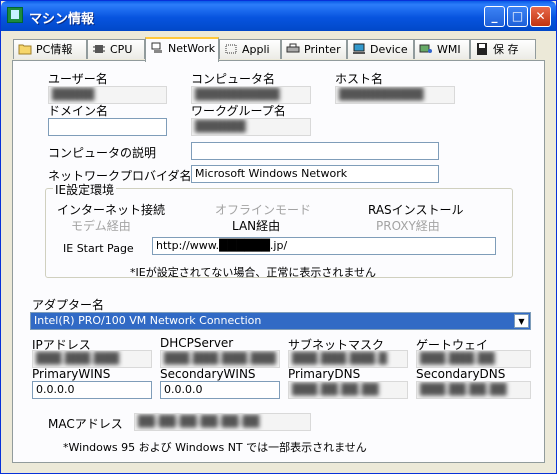 The image size is (557, 474). I want to click on tab-cpu: CPU, so click(116, 49).